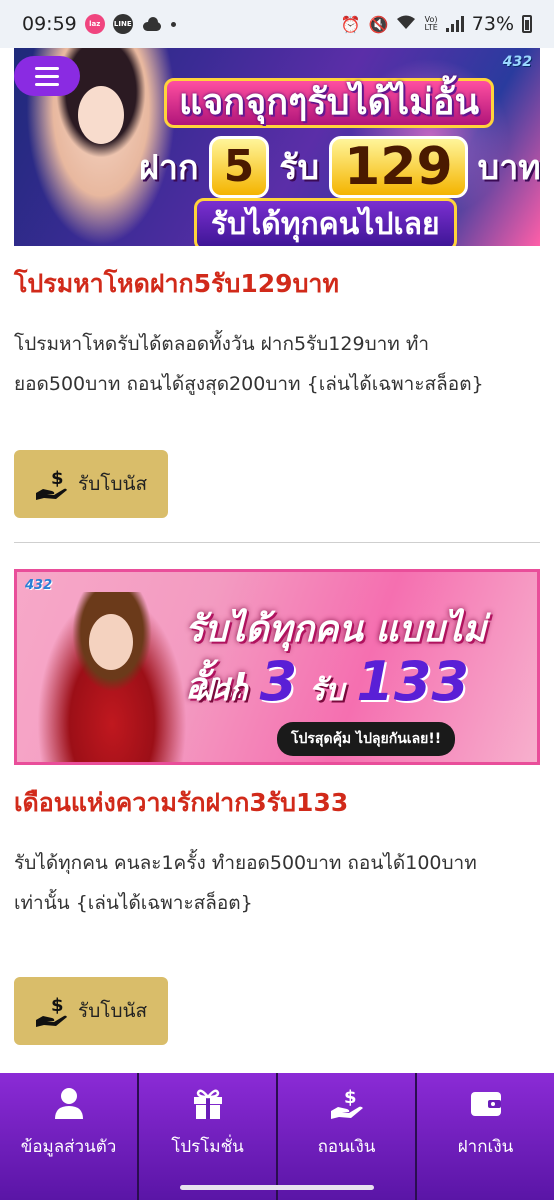 Image resolution: width=554 pixels, height=1200 pixels. I want to click on banner-deposit-amount: 5, so click(239, 167).